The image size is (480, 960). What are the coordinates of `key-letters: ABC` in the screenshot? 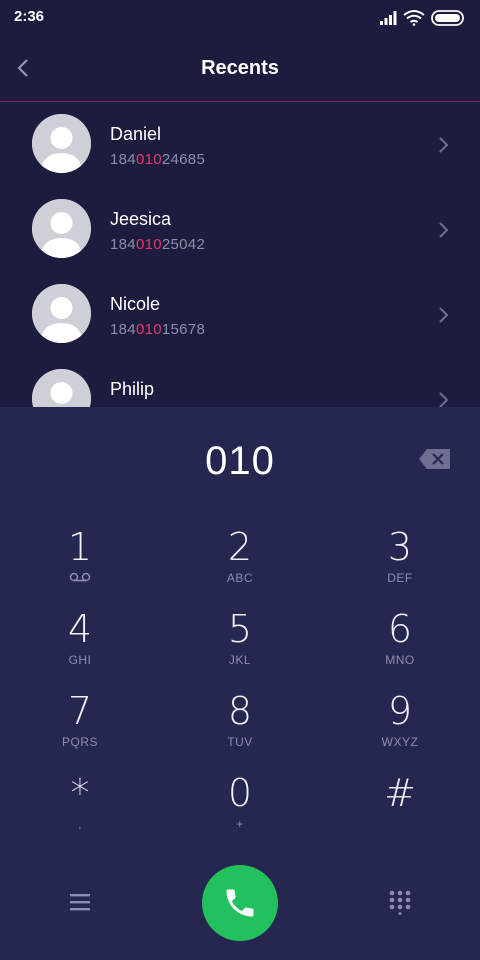 It's located at (240, 578).